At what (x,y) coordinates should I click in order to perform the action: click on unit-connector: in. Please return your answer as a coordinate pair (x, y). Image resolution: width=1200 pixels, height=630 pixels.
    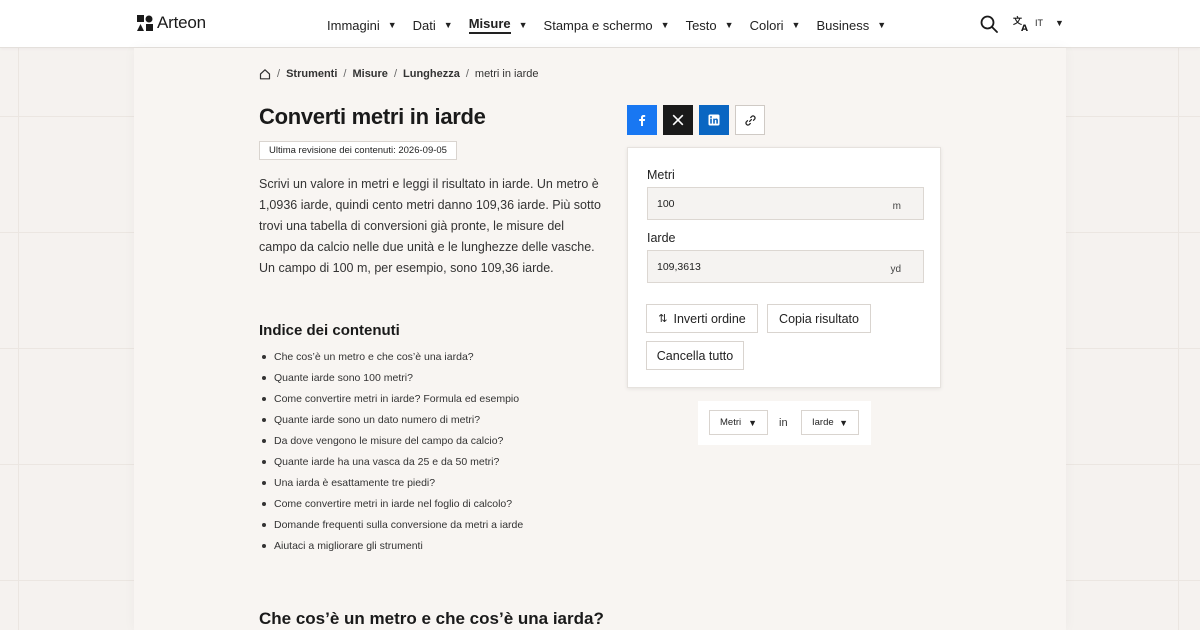
    Looking at the image, I should click on (783, 423).